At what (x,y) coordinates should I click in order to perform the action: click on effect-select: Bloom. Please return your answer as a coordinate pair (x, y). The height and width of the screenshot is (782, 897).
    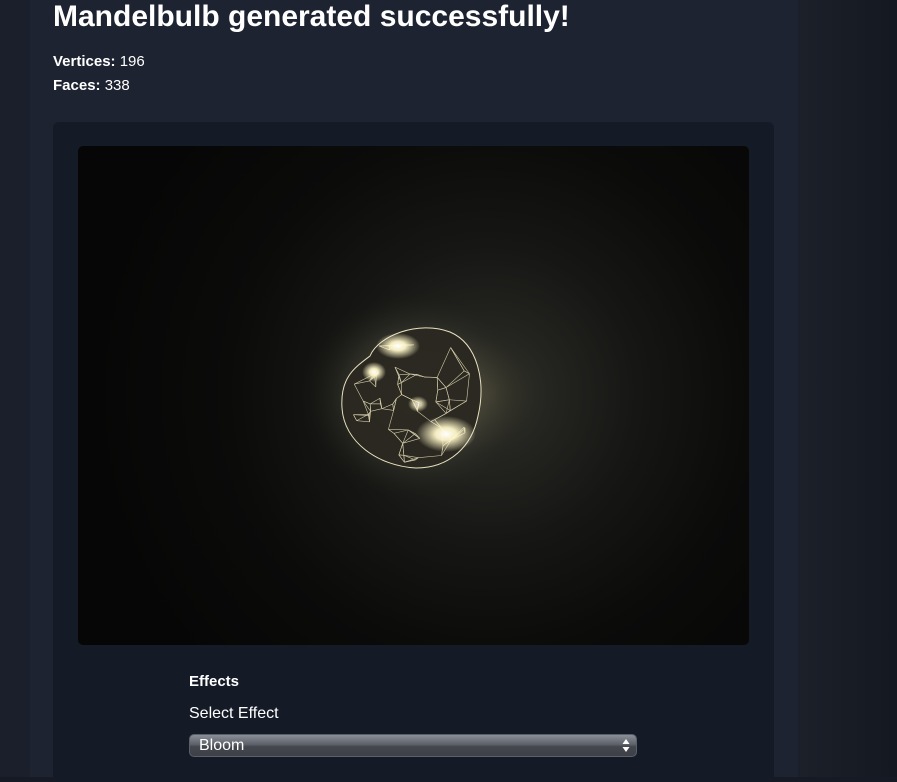
    Looking at the image, I should click on (413, 745).